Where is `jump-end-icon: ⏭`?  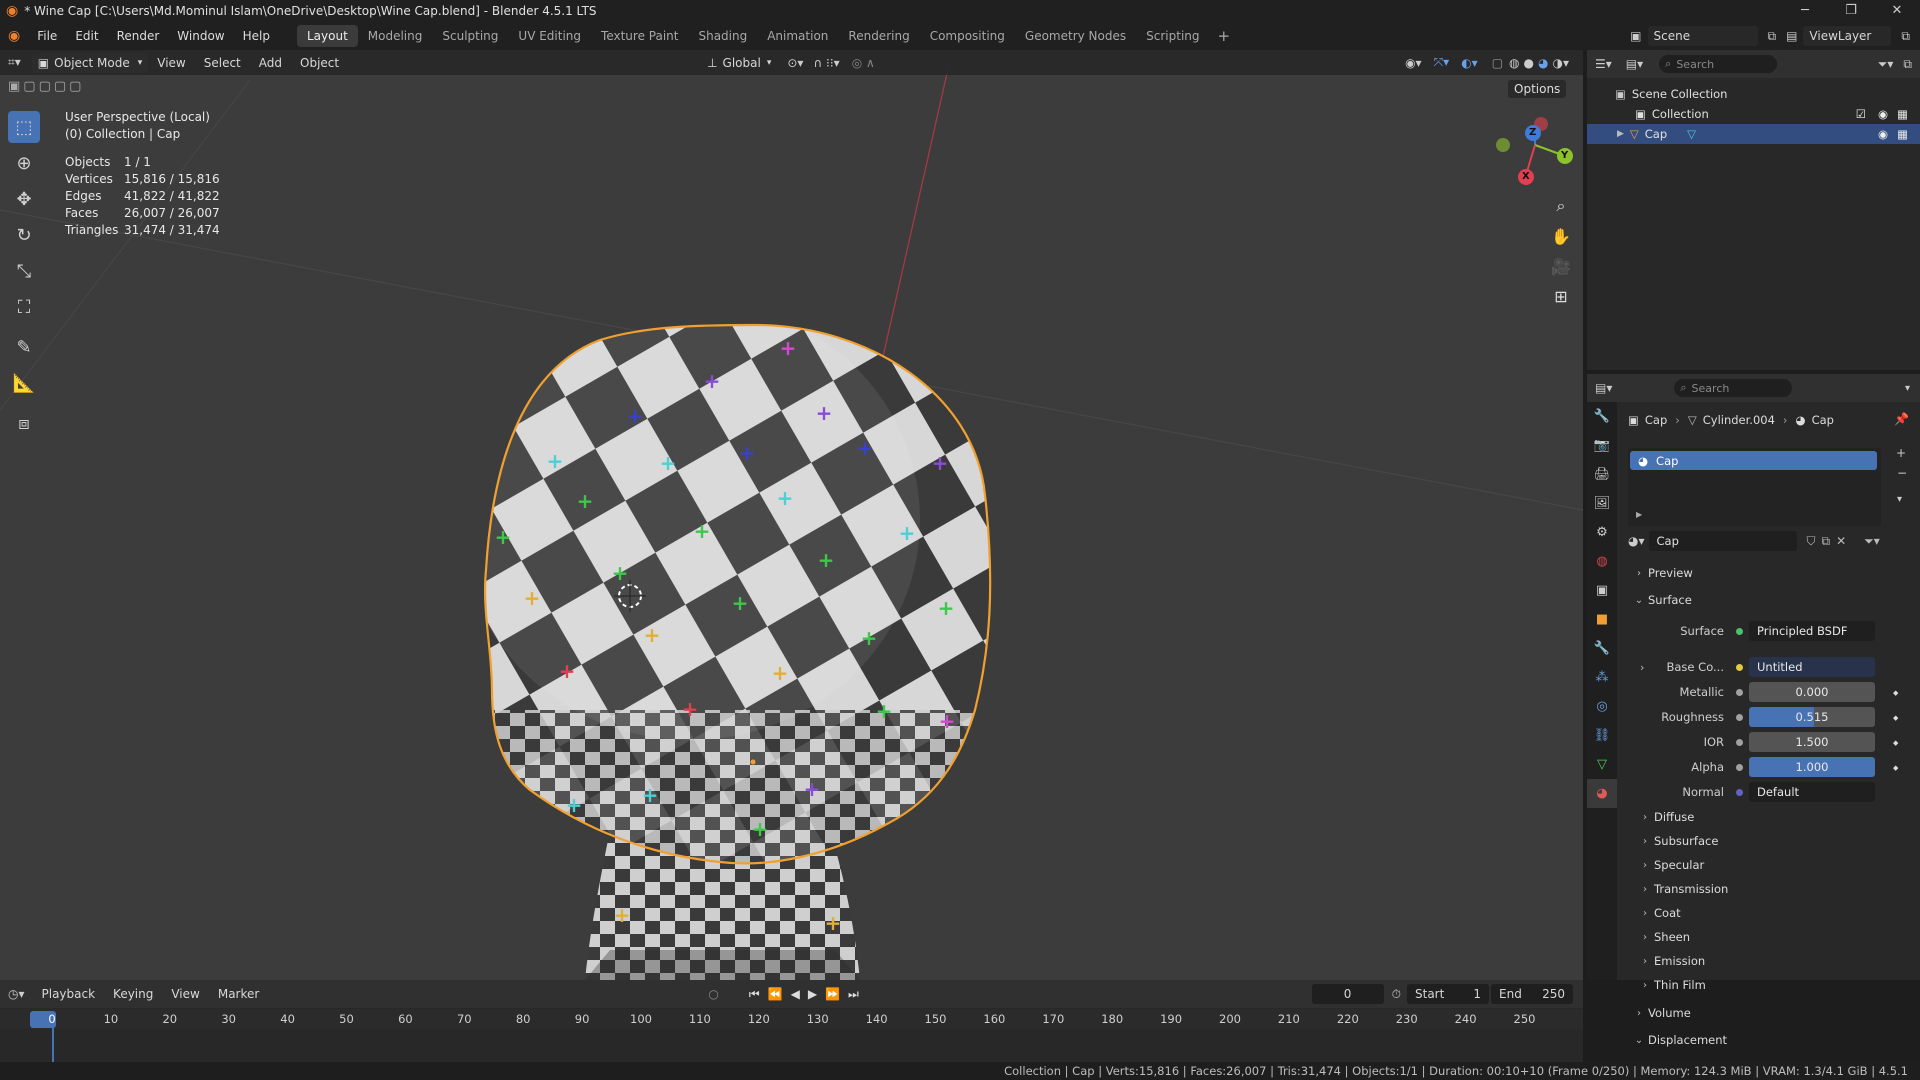 jump-end-icon: ⏭ is located at coordinates (853, 994).